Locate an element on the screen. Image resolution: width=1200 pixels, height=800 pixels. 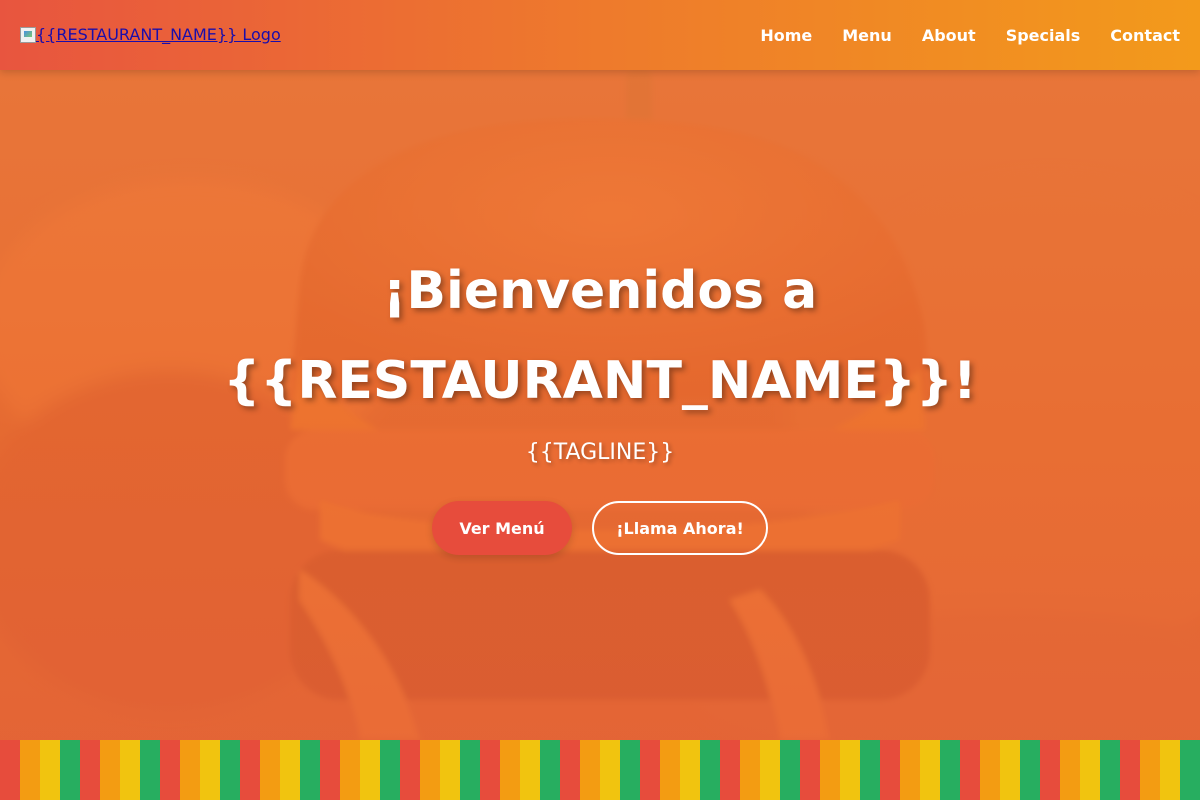
restaurant-logo-link: {{RESTAURANT_NAME}} Logo is located at coordinates (150, 34).